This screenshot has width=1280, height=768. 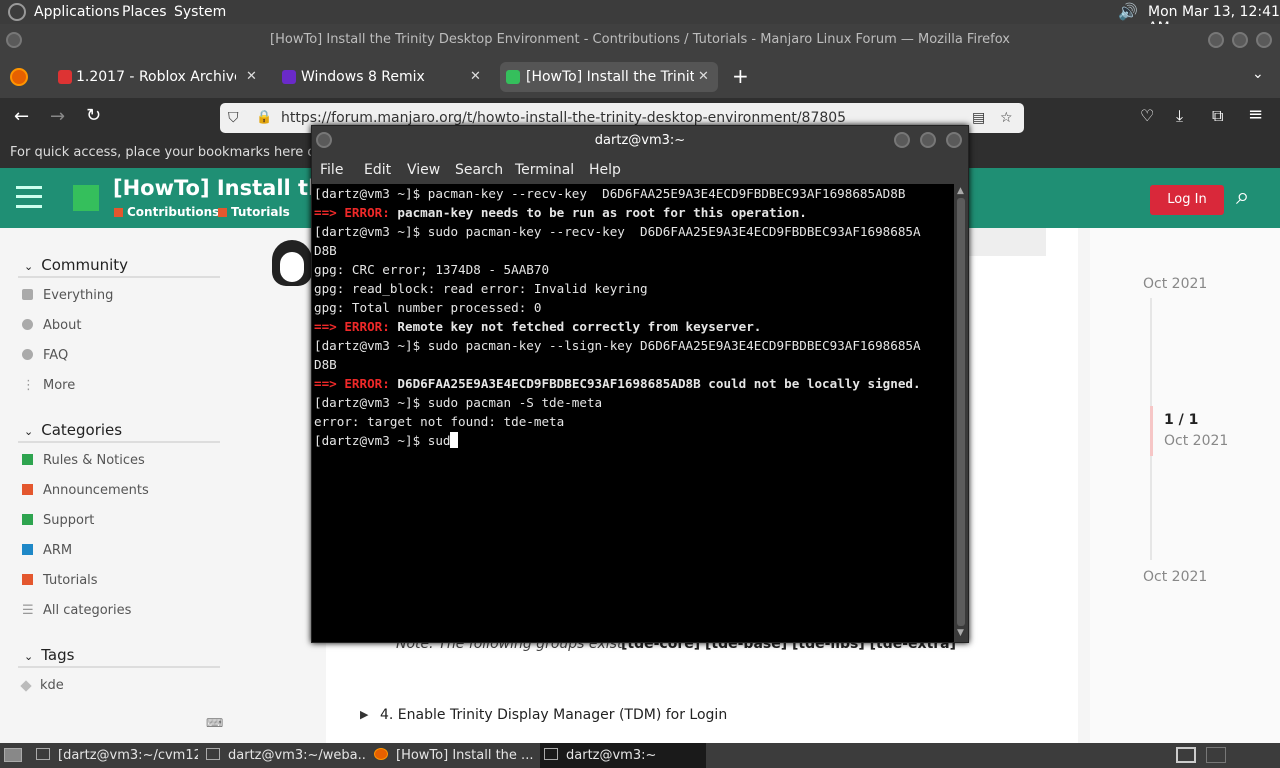 I want to click on menu-help: Help, so click(x=605, y=170).